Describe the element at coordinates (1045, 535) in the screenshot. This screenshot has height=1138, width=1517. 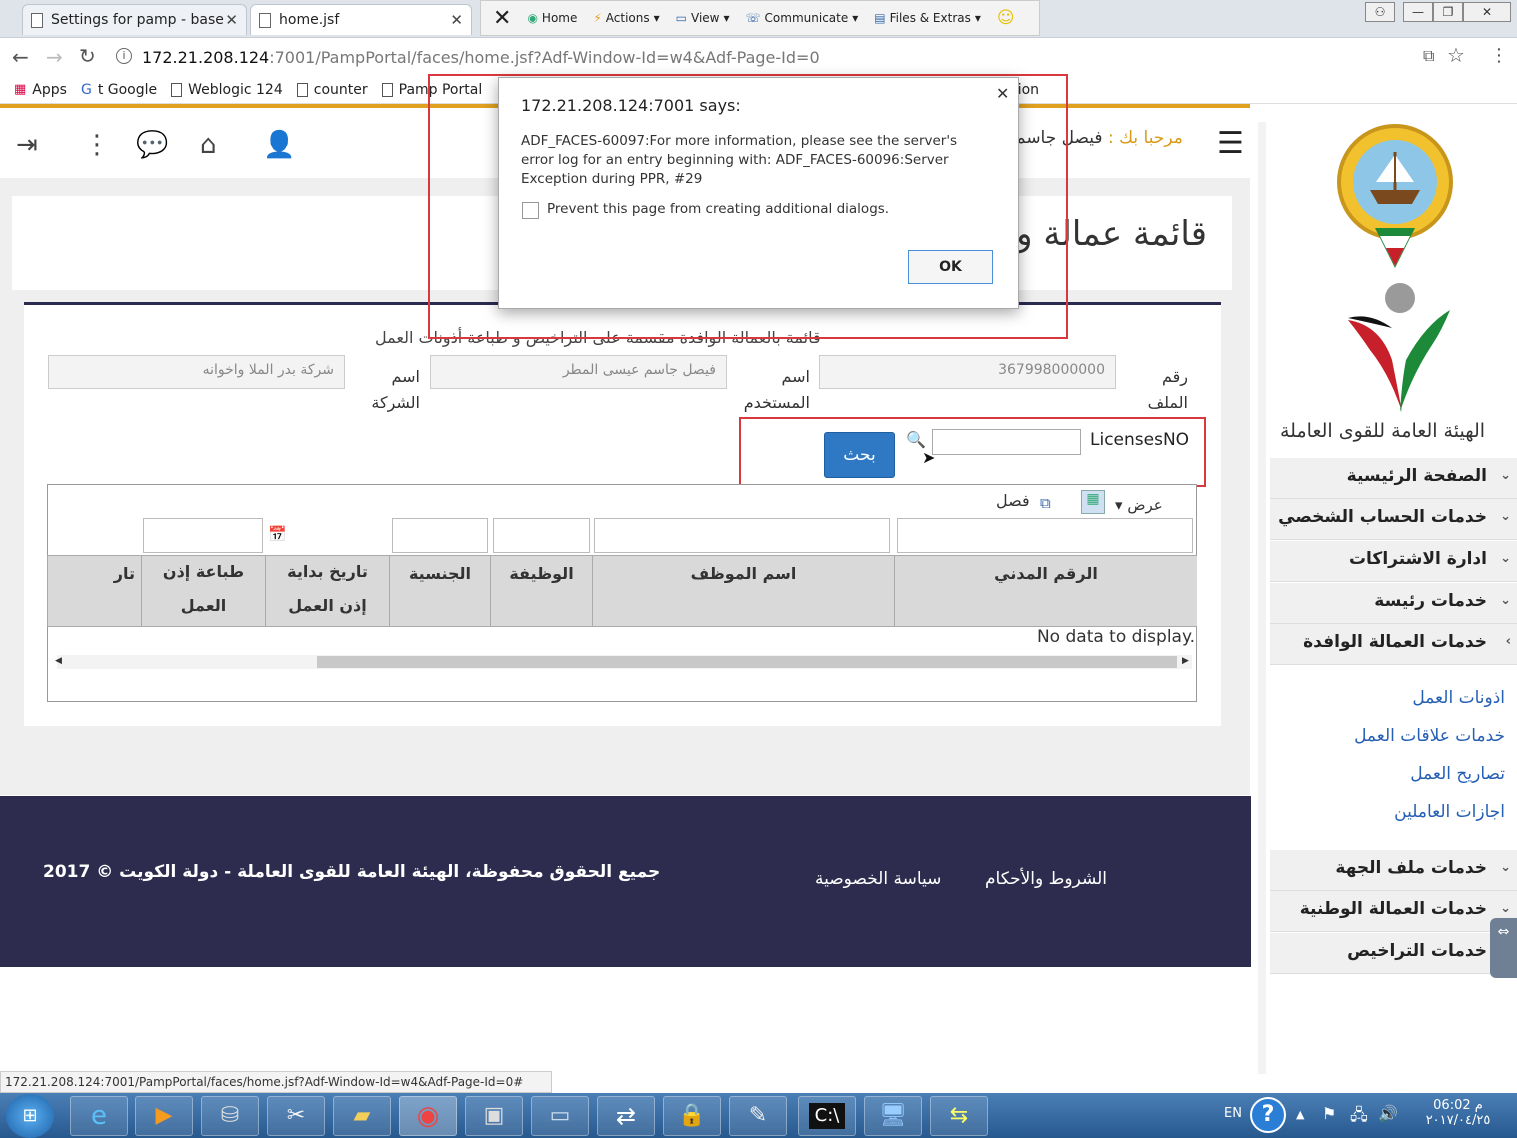
I see `filter-civil-id` at that location.